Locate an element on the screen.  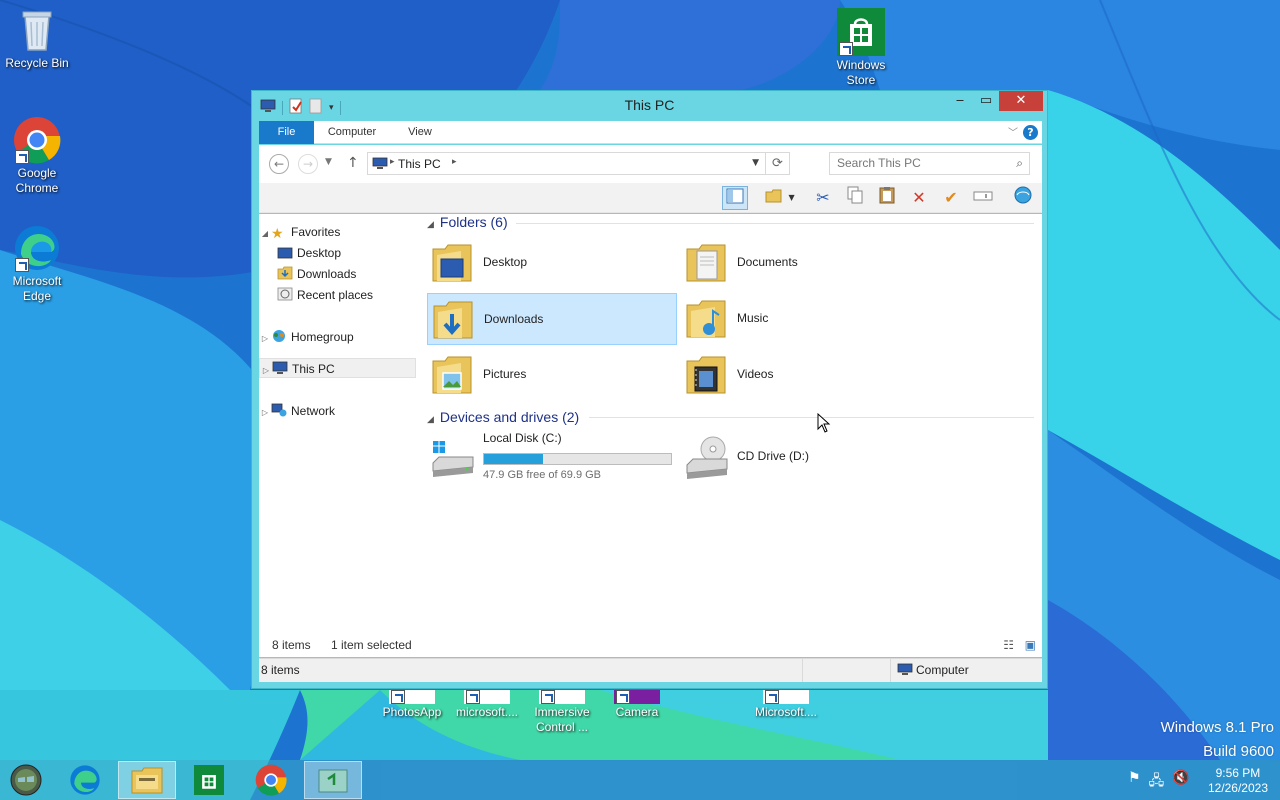
ribbon-tabs: File Computer View ﹀ ? is located at coordinates (650, 132).